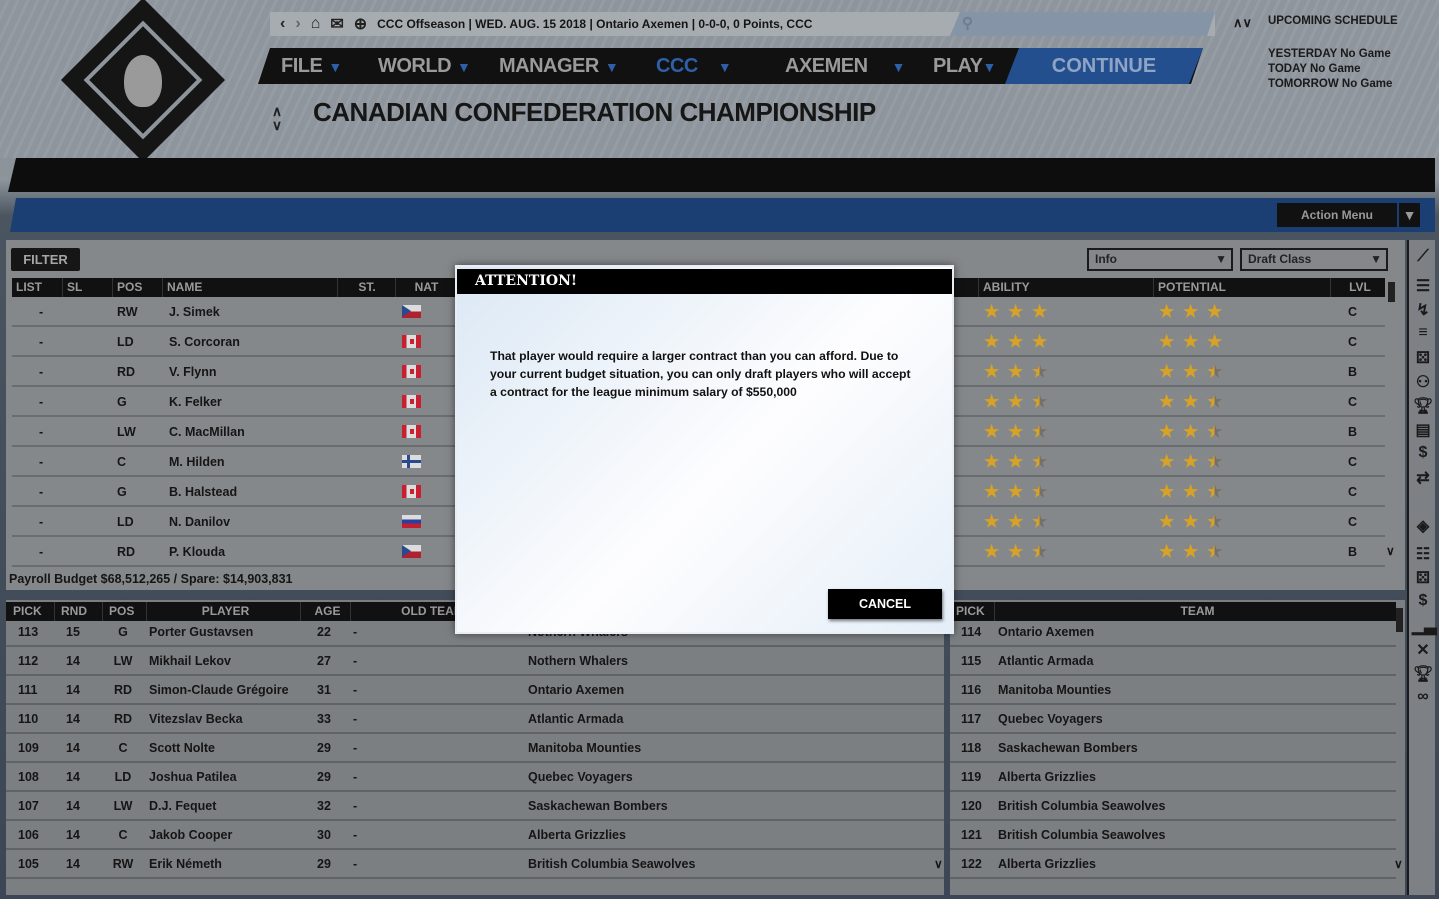 Image resolution: width=1439 pixels, height=899 pixels. Describe the element at coordinates (127, 287) in the screenshot. I see `col-pos: POS` at that location.